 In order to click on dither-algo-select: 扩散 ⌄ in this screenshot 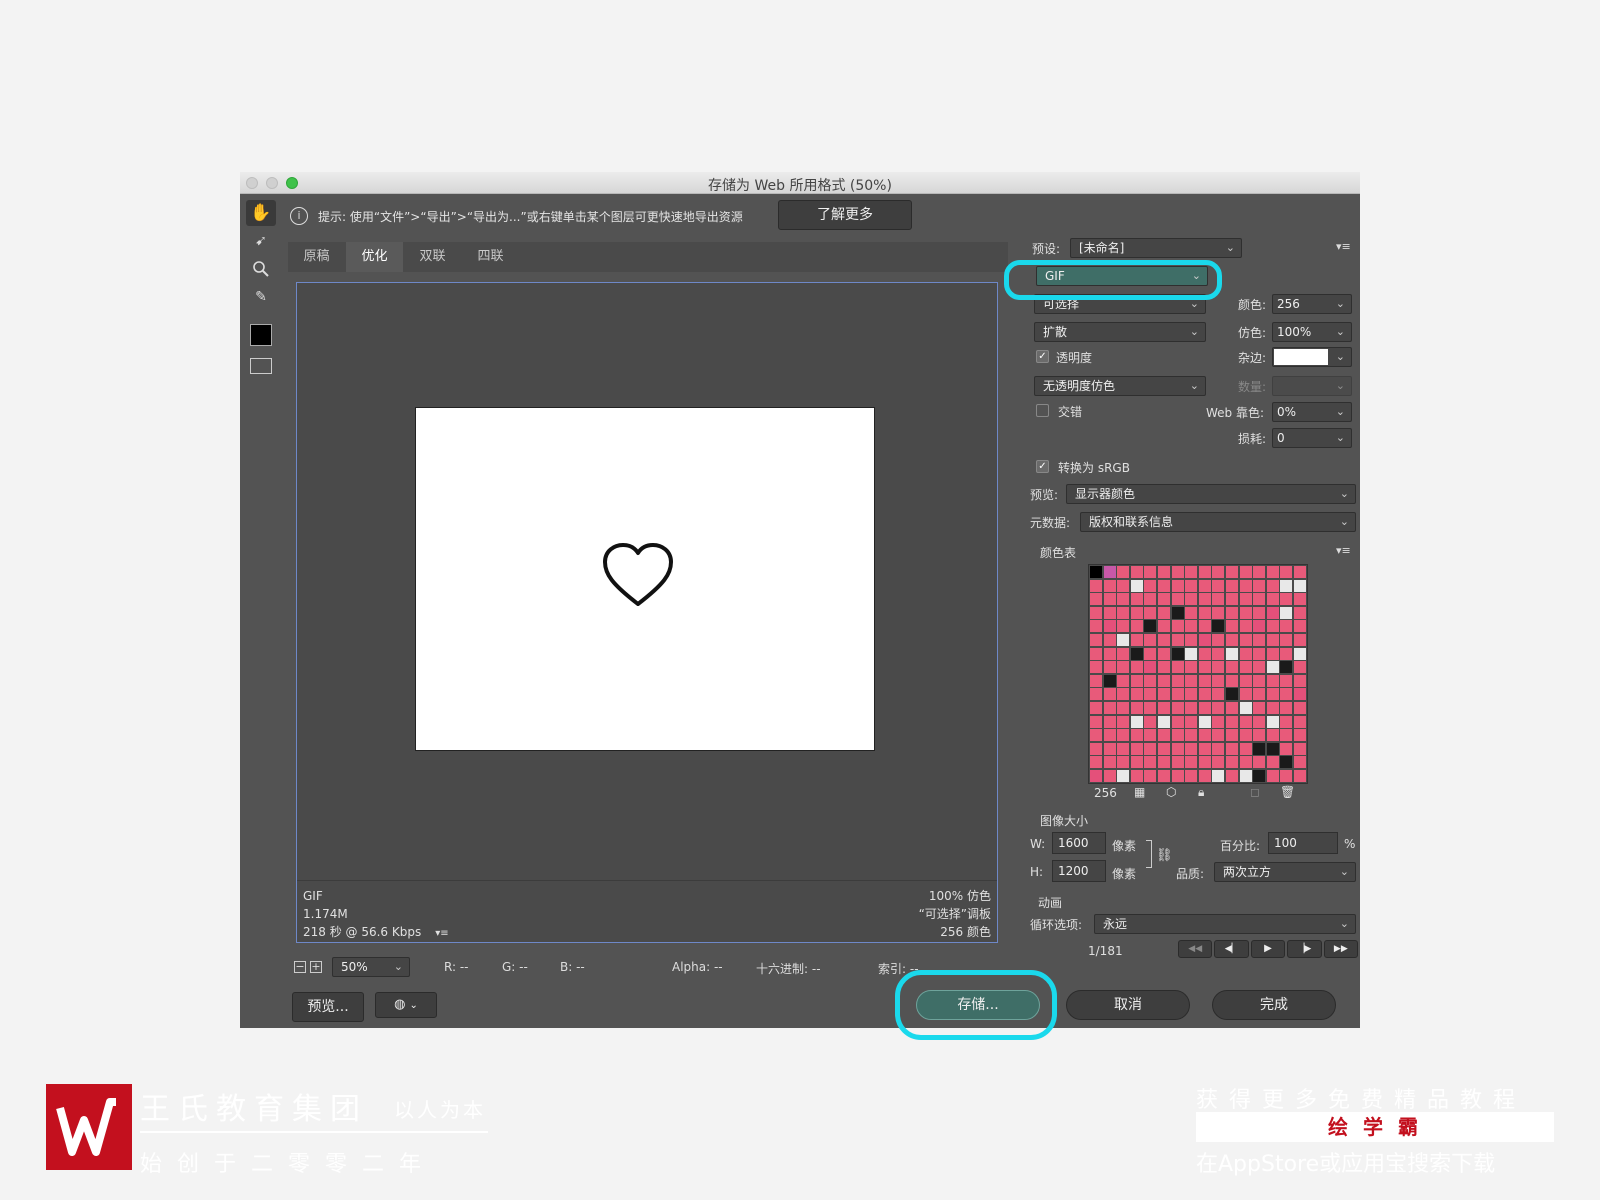, I will do `click(1120, 332)`.